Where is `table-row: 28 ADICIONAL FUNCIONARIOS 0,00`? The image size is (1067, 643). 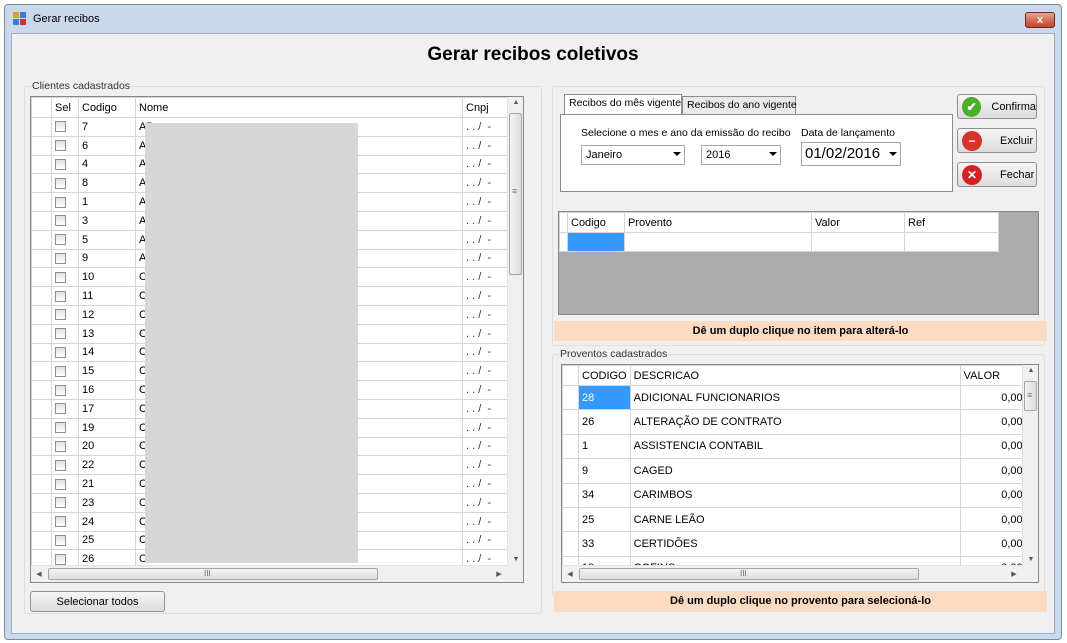 table-row: 28 ADICIONAL FUNCIONARIOS 0,00 is located at coordinates (794, 397).